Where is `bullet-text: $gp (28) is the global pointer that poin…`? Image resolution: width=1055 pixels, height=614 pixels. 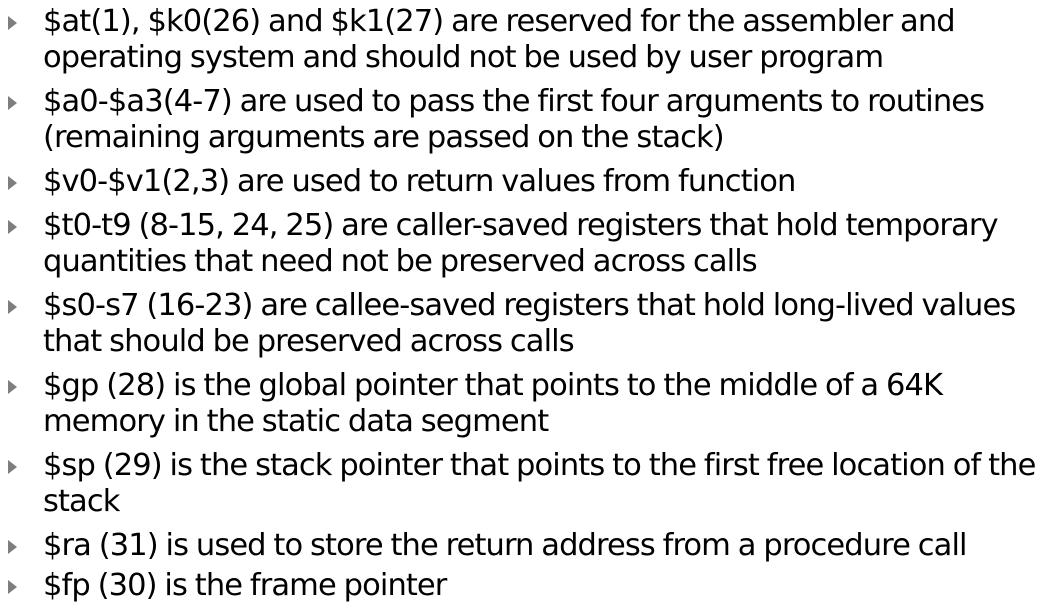 bullet-text: $gp (28) is the global pointer that poin… is located at coordinates (493, 403).